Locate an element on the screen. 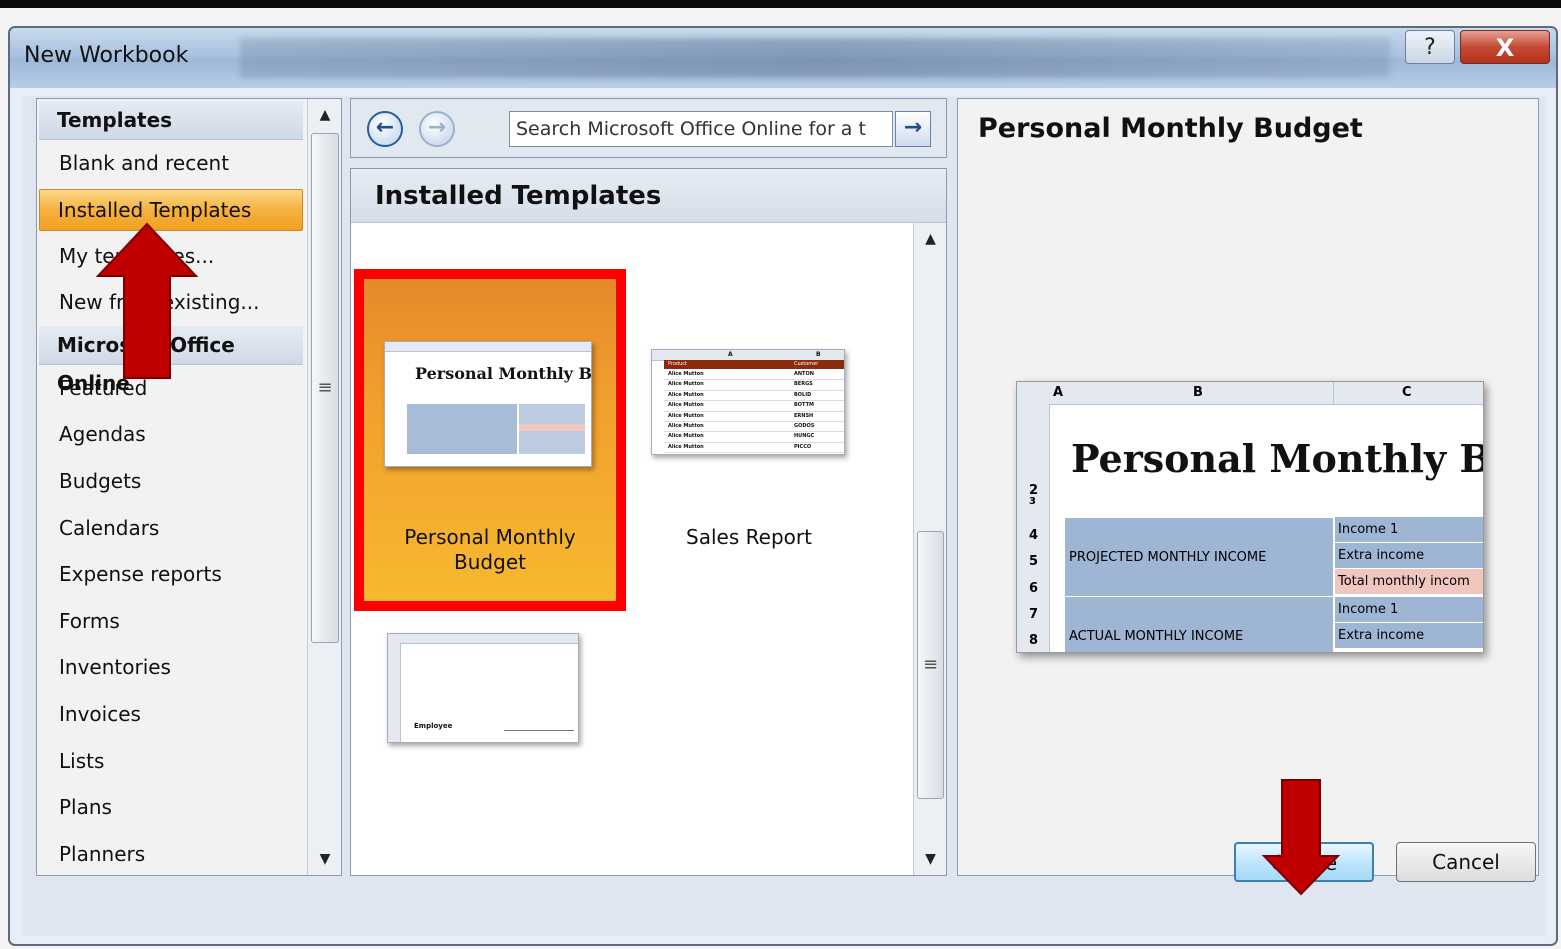 Image resolution: width=1561 pixels, height=949 pixels. row-6: 6 is located at coordinates (1034, 588).